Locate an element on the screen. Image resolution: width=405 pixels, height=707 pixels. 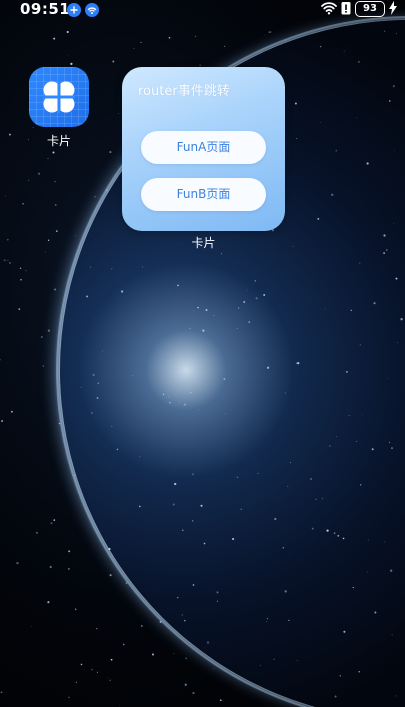
alert-icon is located at coordinates (346, 9).